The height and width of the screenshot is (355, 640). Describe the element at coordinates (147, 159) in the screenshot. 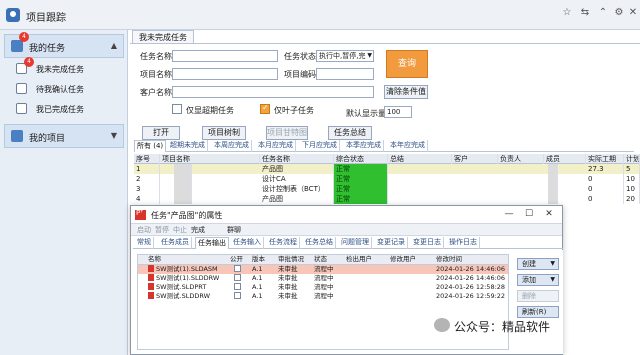

I see `col-no: 序号` at that location.